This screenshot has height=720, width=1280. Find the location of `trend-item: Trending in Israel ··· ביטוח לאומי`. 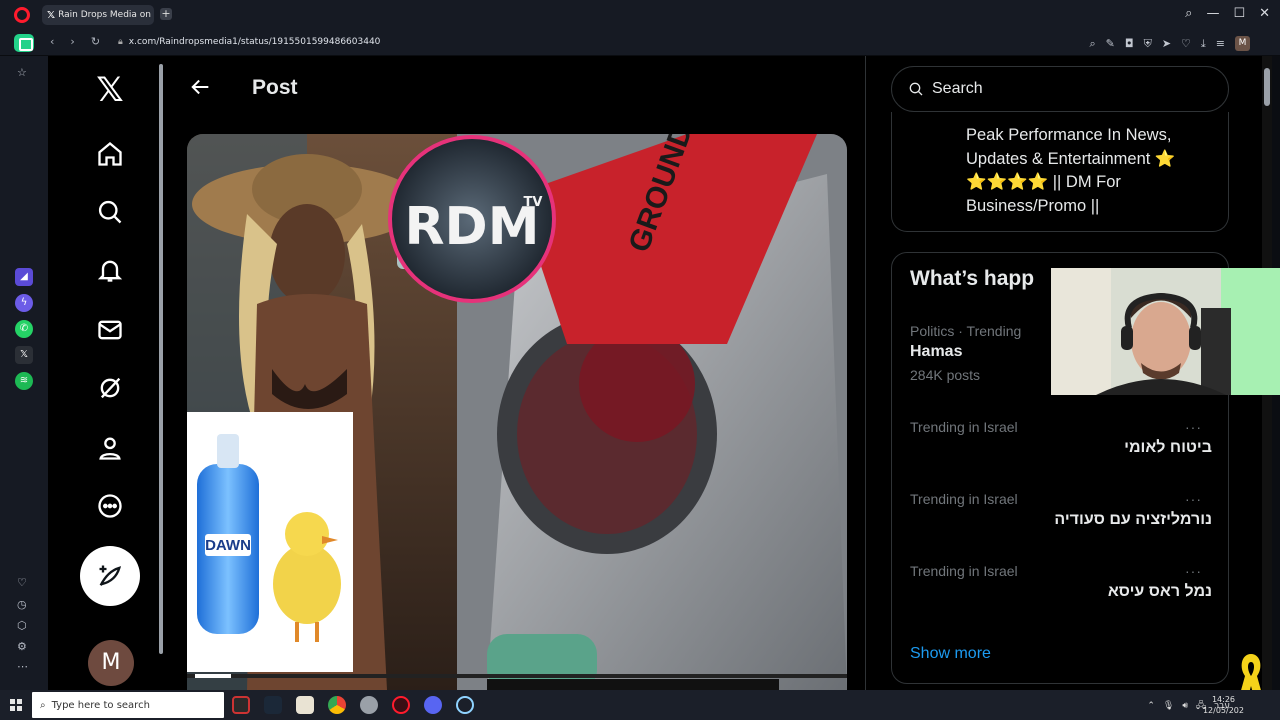

trend-item: Trending in Israel ··· ביטוח לאומי is located at coordinates (1061, 438).